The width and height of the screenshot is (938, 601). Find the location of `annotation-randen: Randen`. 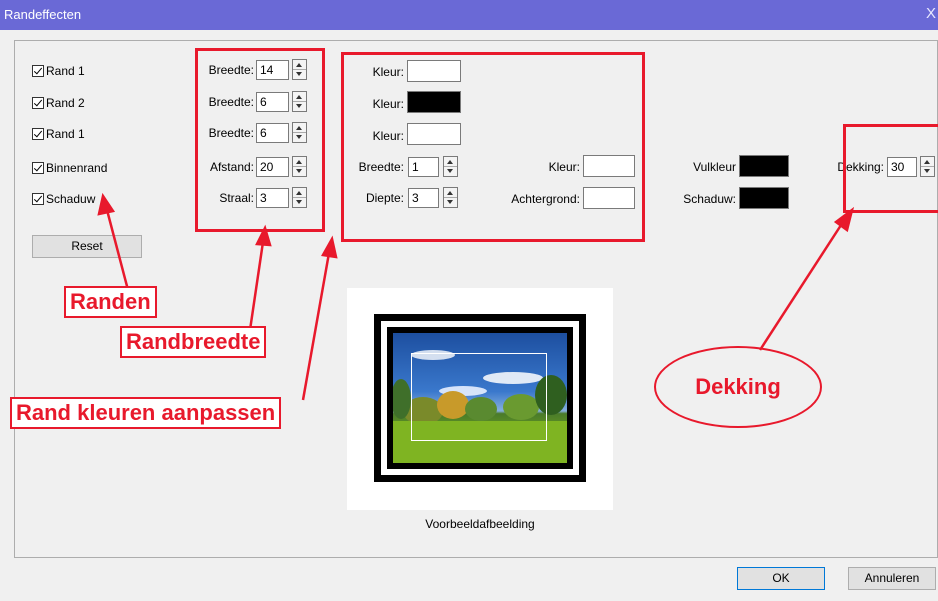

annotation-randen: Randen is located at coordinates (110, 302).